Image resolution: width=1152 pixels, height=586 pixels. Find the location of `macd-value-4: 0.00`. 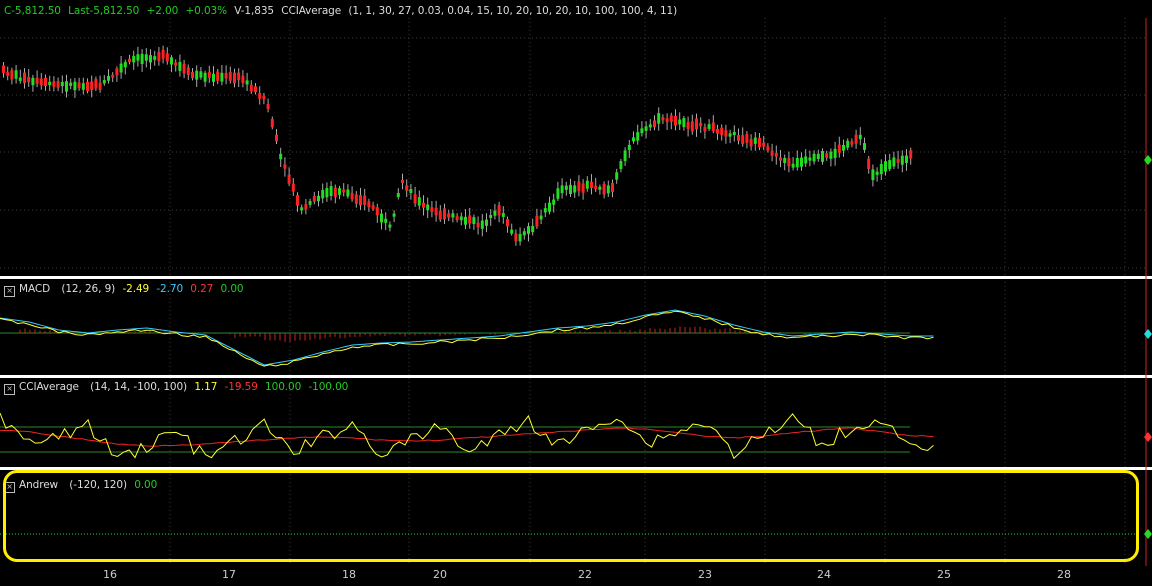

macd-value-4: 0.00 is located at coordinates (232, 289).